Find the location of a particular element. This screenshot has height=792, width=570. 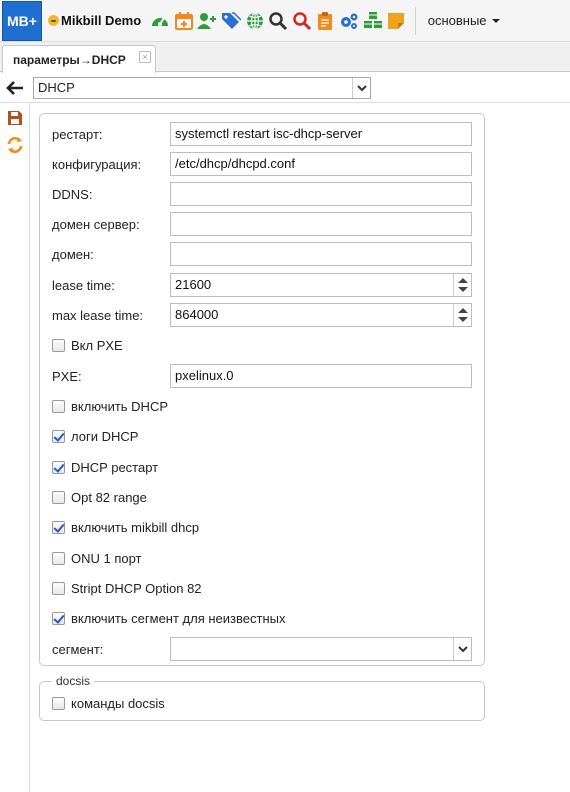

checkbox-label: логи DHCP is located at coordinates (105, 436).